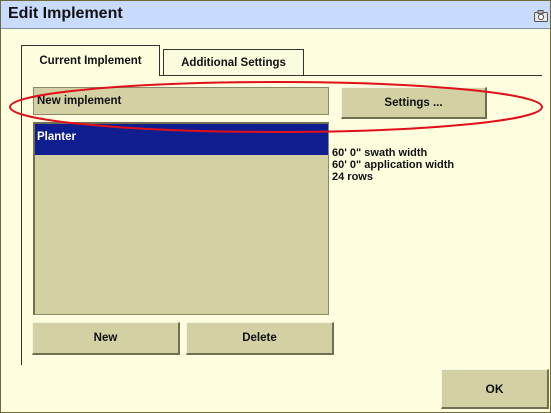 The image size is (551, 413). I want to click on ok-button: OK, so click(495, 389).